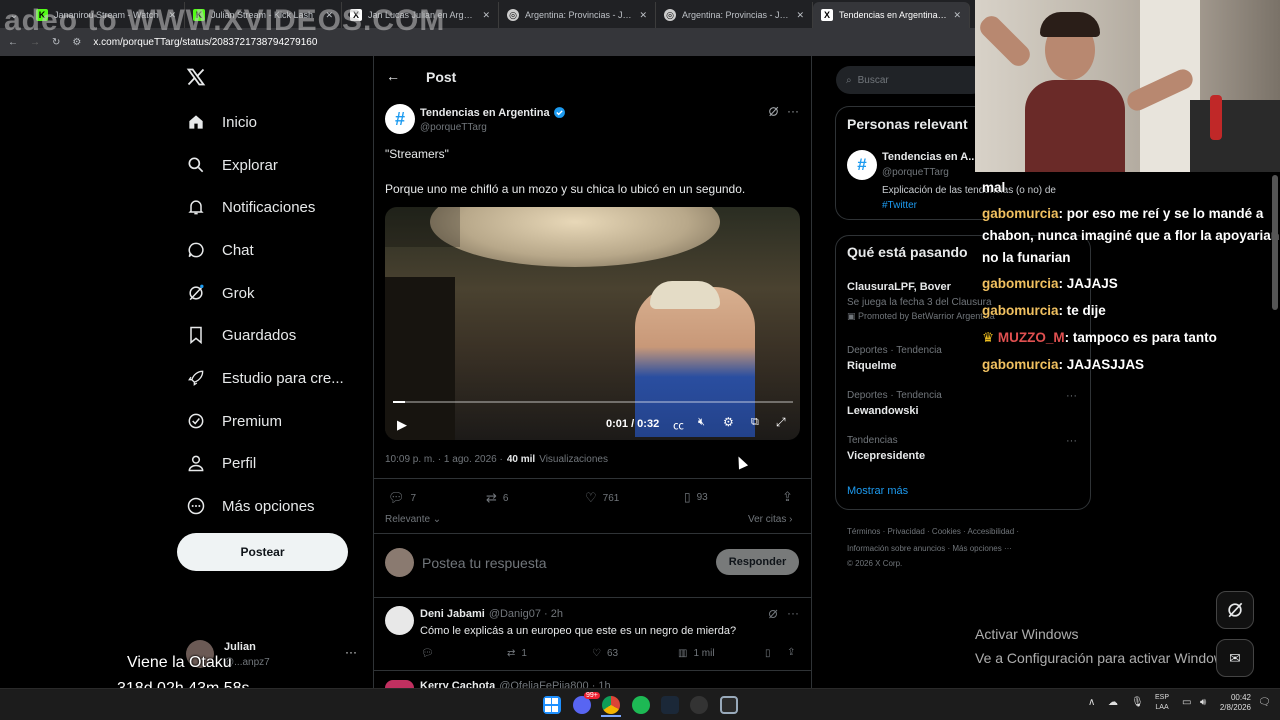 The width and height of the screenshot is (1280, 720). I want to click on post-timestamp: 10:09 p. m. · 1 ago. 2026 ·, so click(444, 459).